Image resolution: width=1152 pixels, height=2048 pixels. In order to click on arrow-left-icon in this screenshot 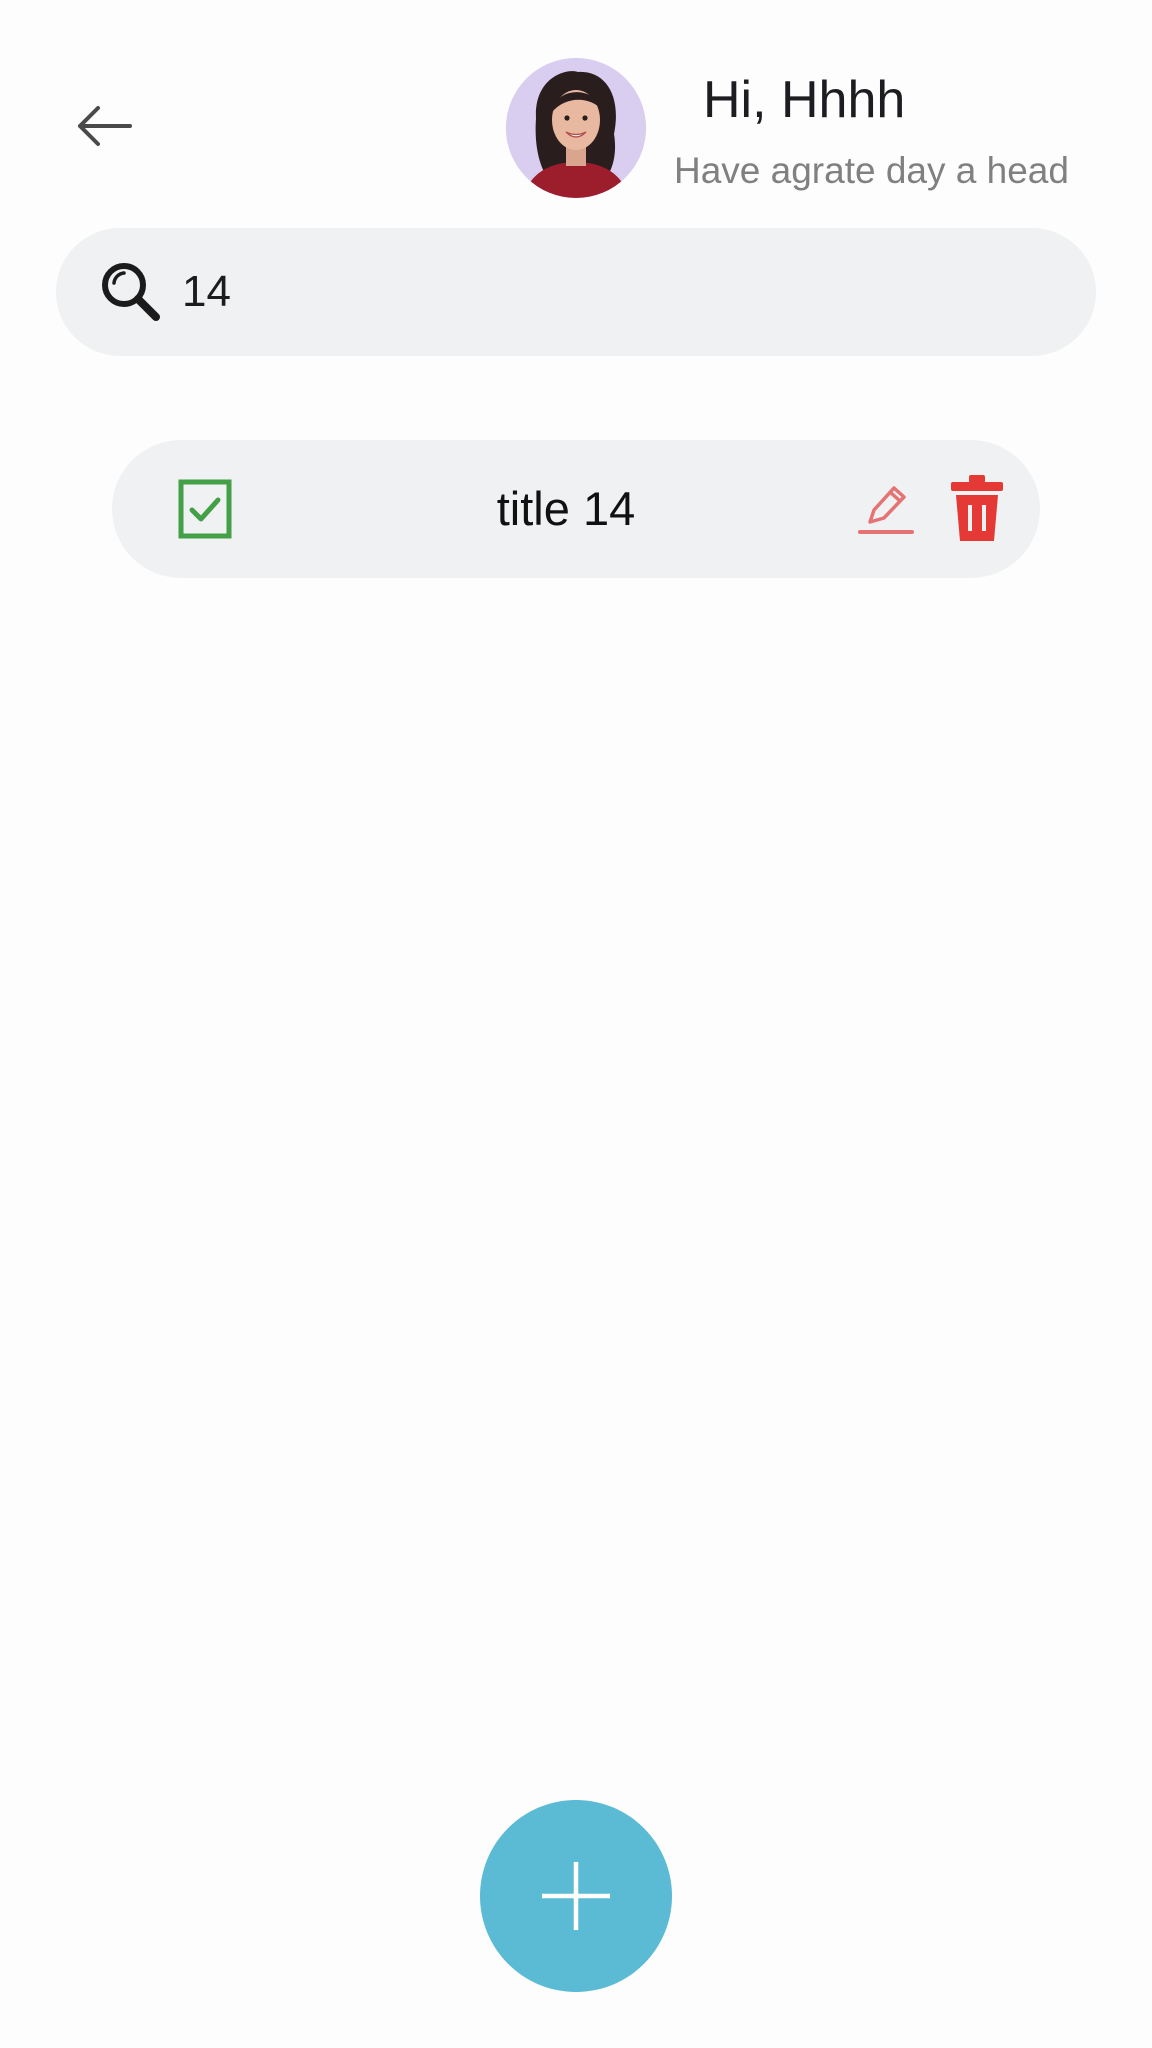, I will do `click(105, 126)`.